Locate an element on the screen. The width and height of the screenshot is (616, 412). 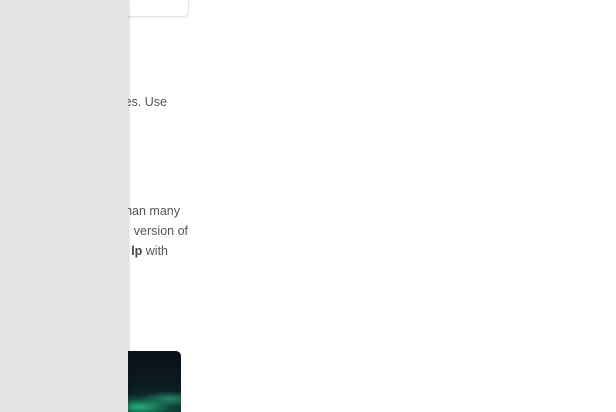
paragraph-line: version of is located at coordinates (160, 231).